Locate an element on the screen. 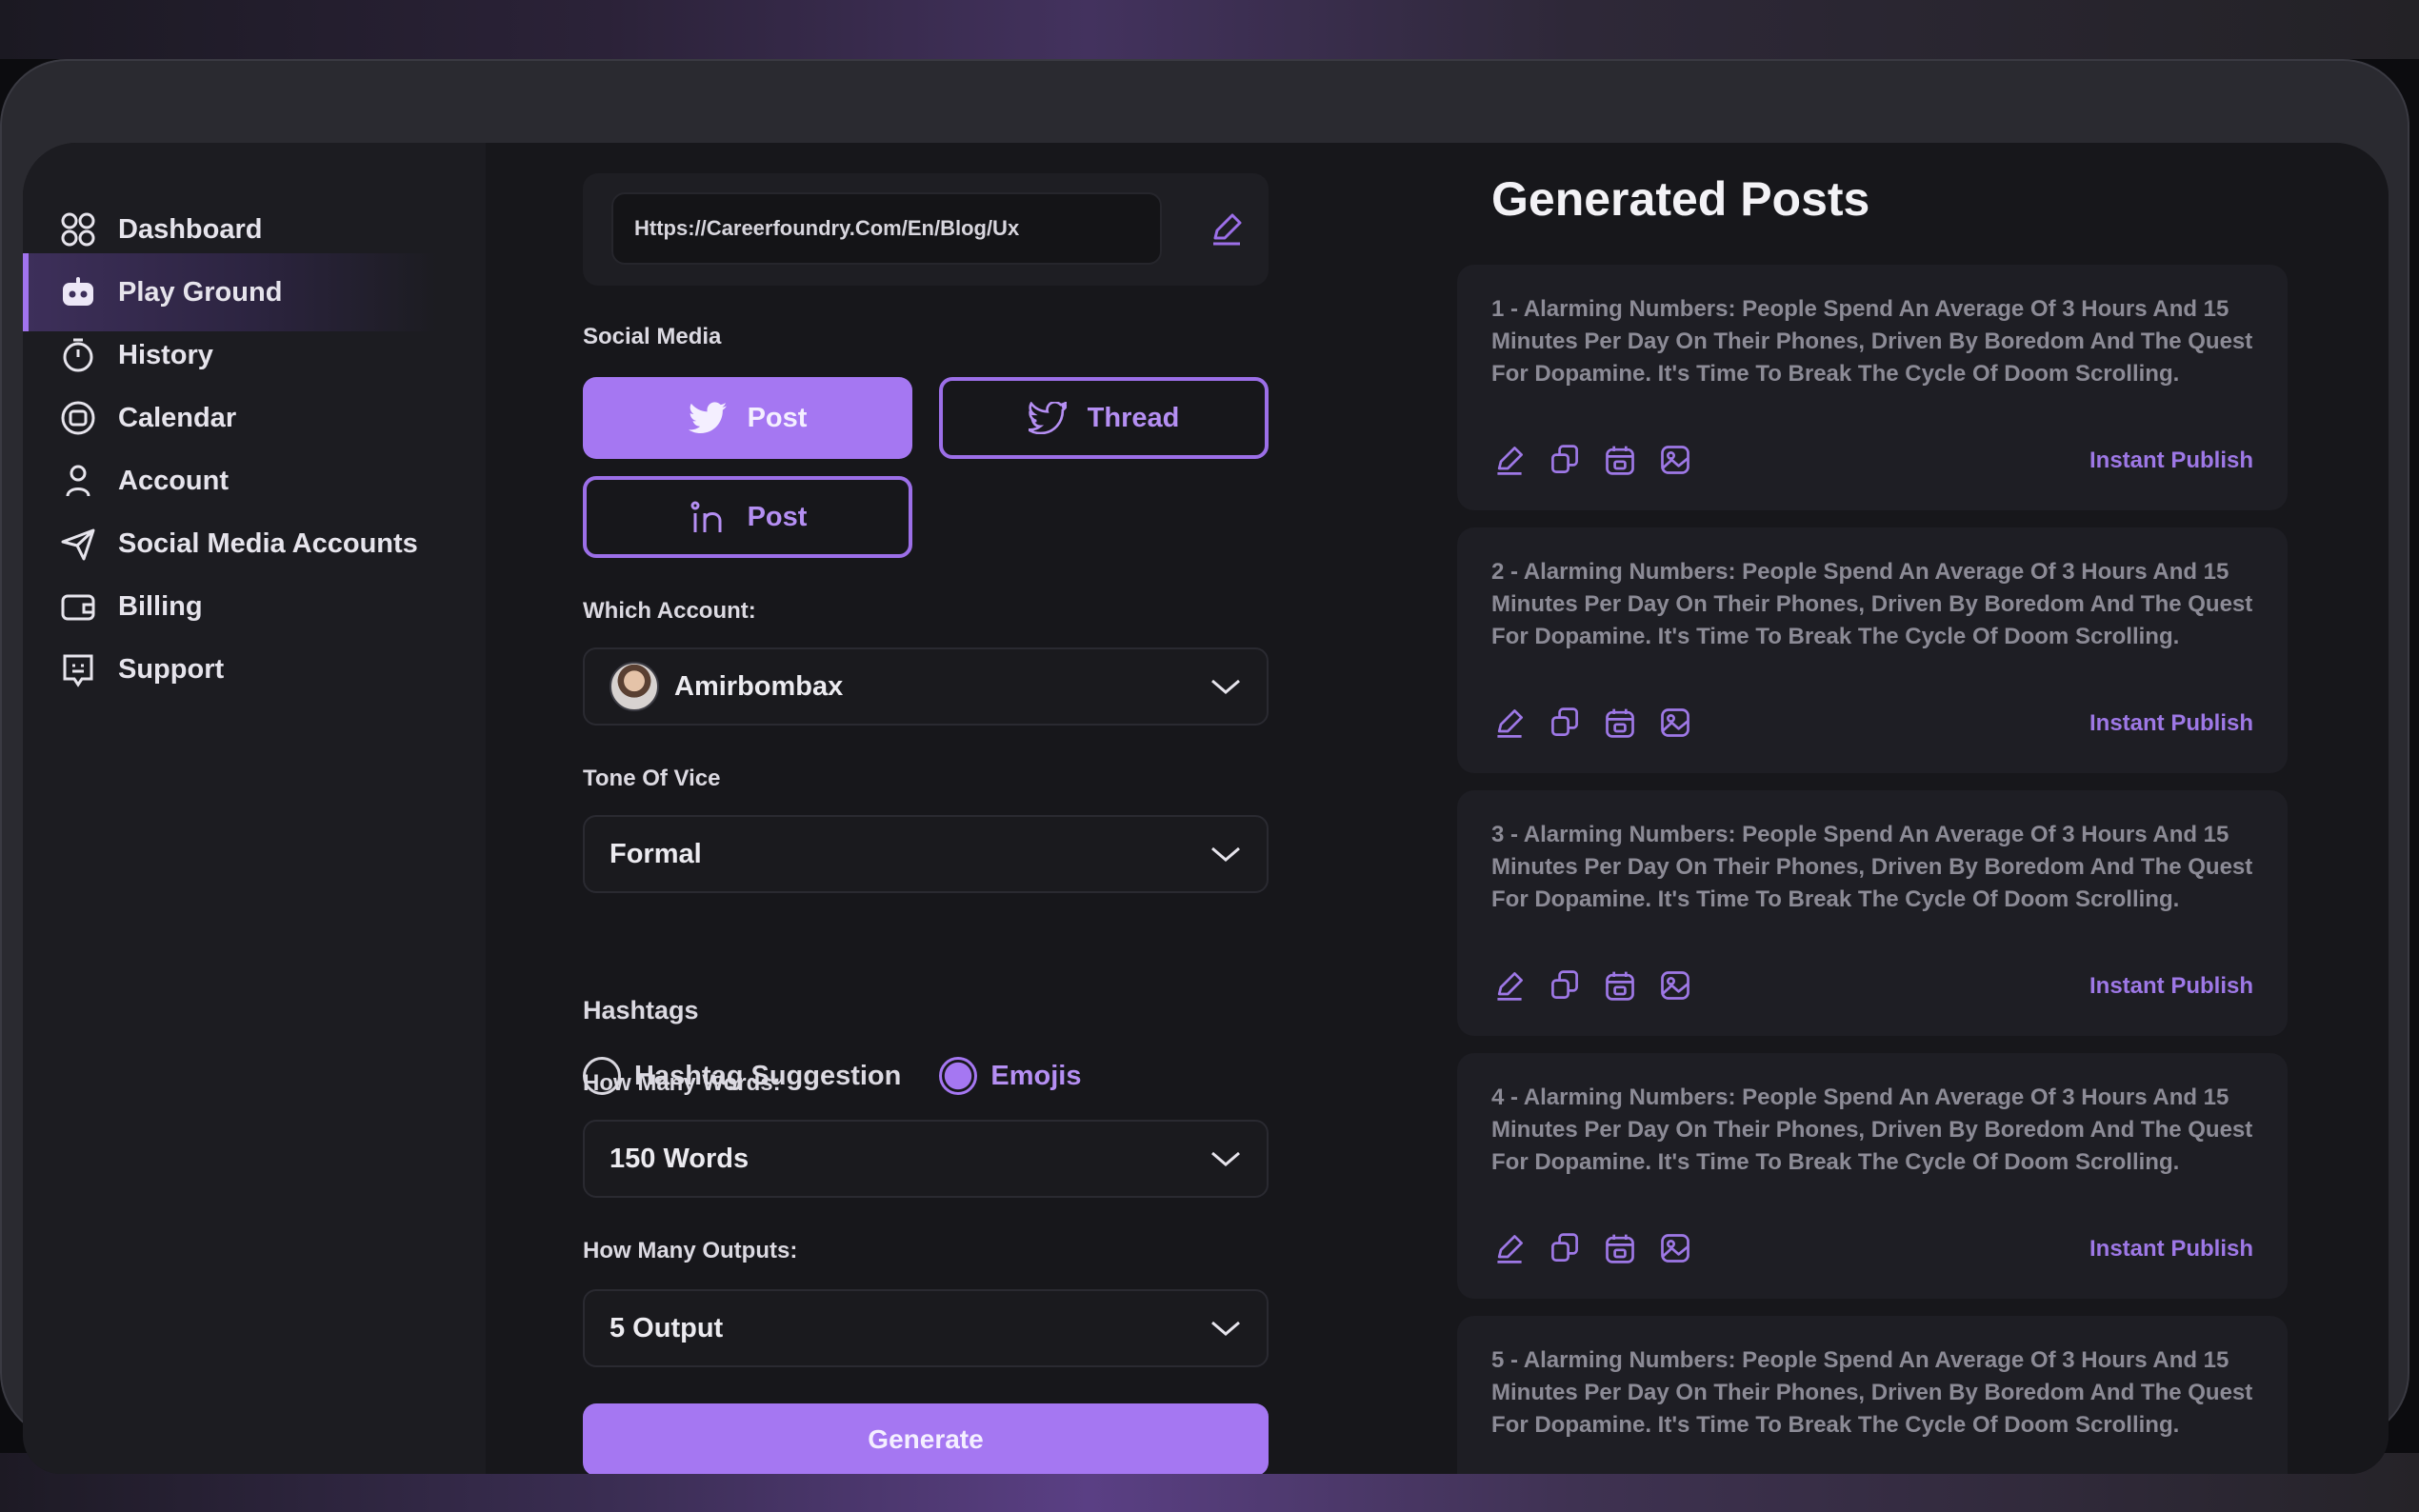 This screenshot has height=1512, width=2419. button-label: Thread is located at coordinates (1133, 417).